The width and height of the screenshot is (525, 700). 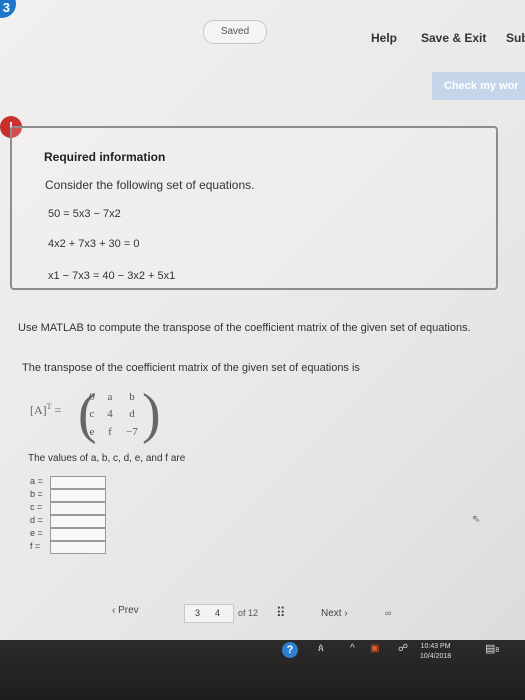 I want to click on matrix-cell: c, so click(x=92, y=414).